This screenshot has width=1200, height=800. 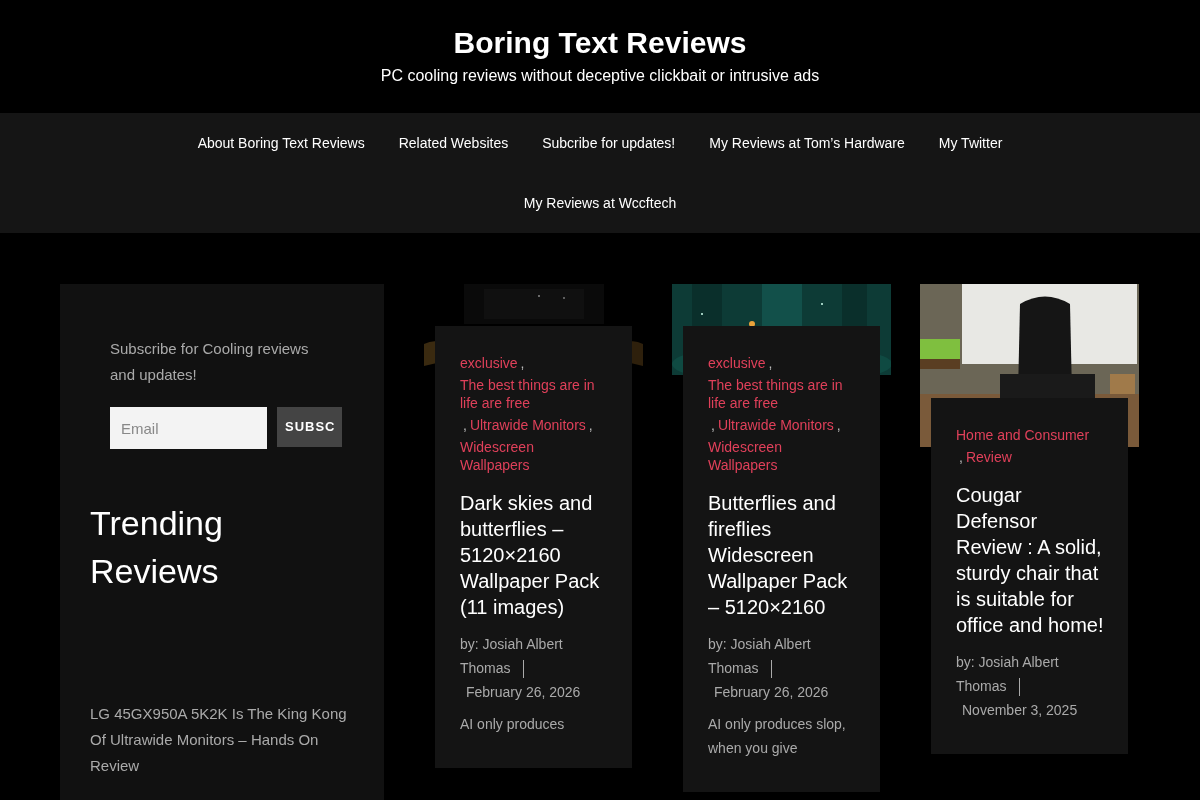 What do you see at coordinates (600, 203) in the screenshot?
I see `nav-link: My Reviews at Wccftech` at bounding box center [600, 203].